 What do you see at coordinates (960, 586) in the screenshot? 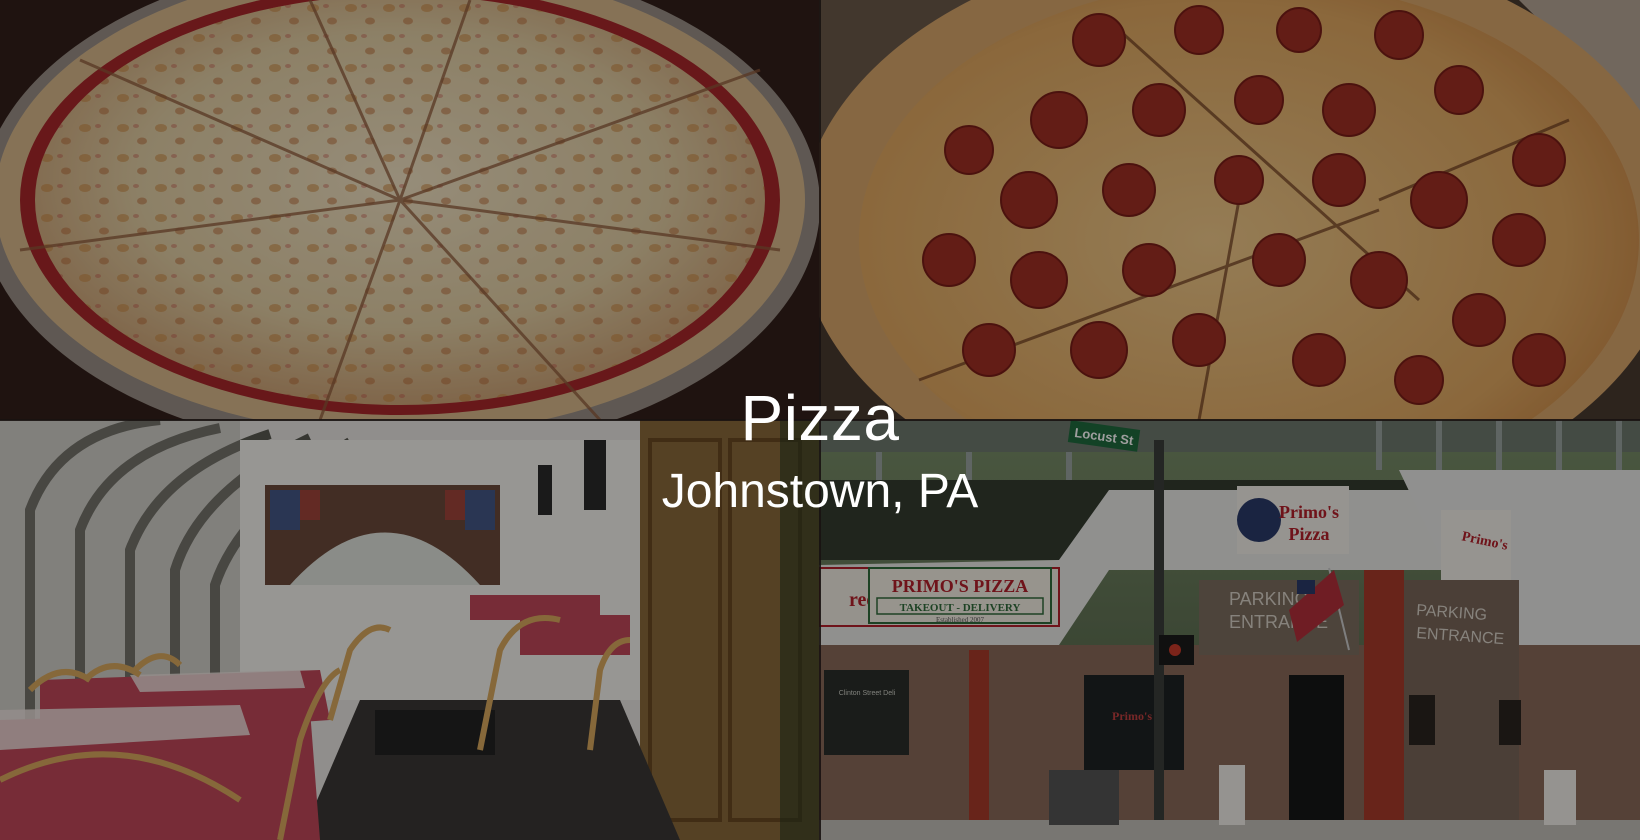
I see `main-sign-text: PRIMO'S PIZZA` at bounding box center [960, 586].